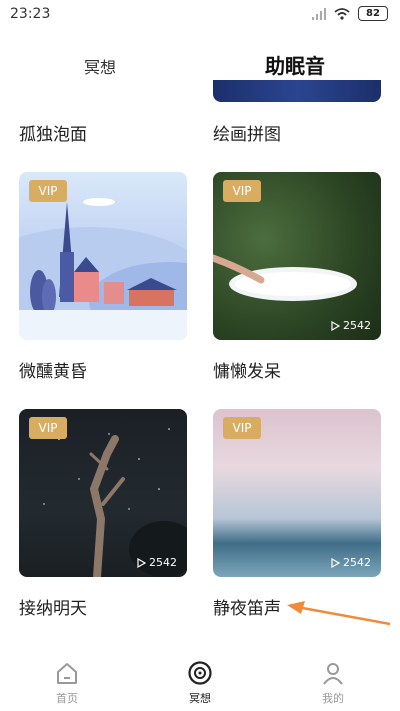 Image resolution: width=400 pixels, height=711 pixels. I want to click on card-peek-image, so click(297, 91).